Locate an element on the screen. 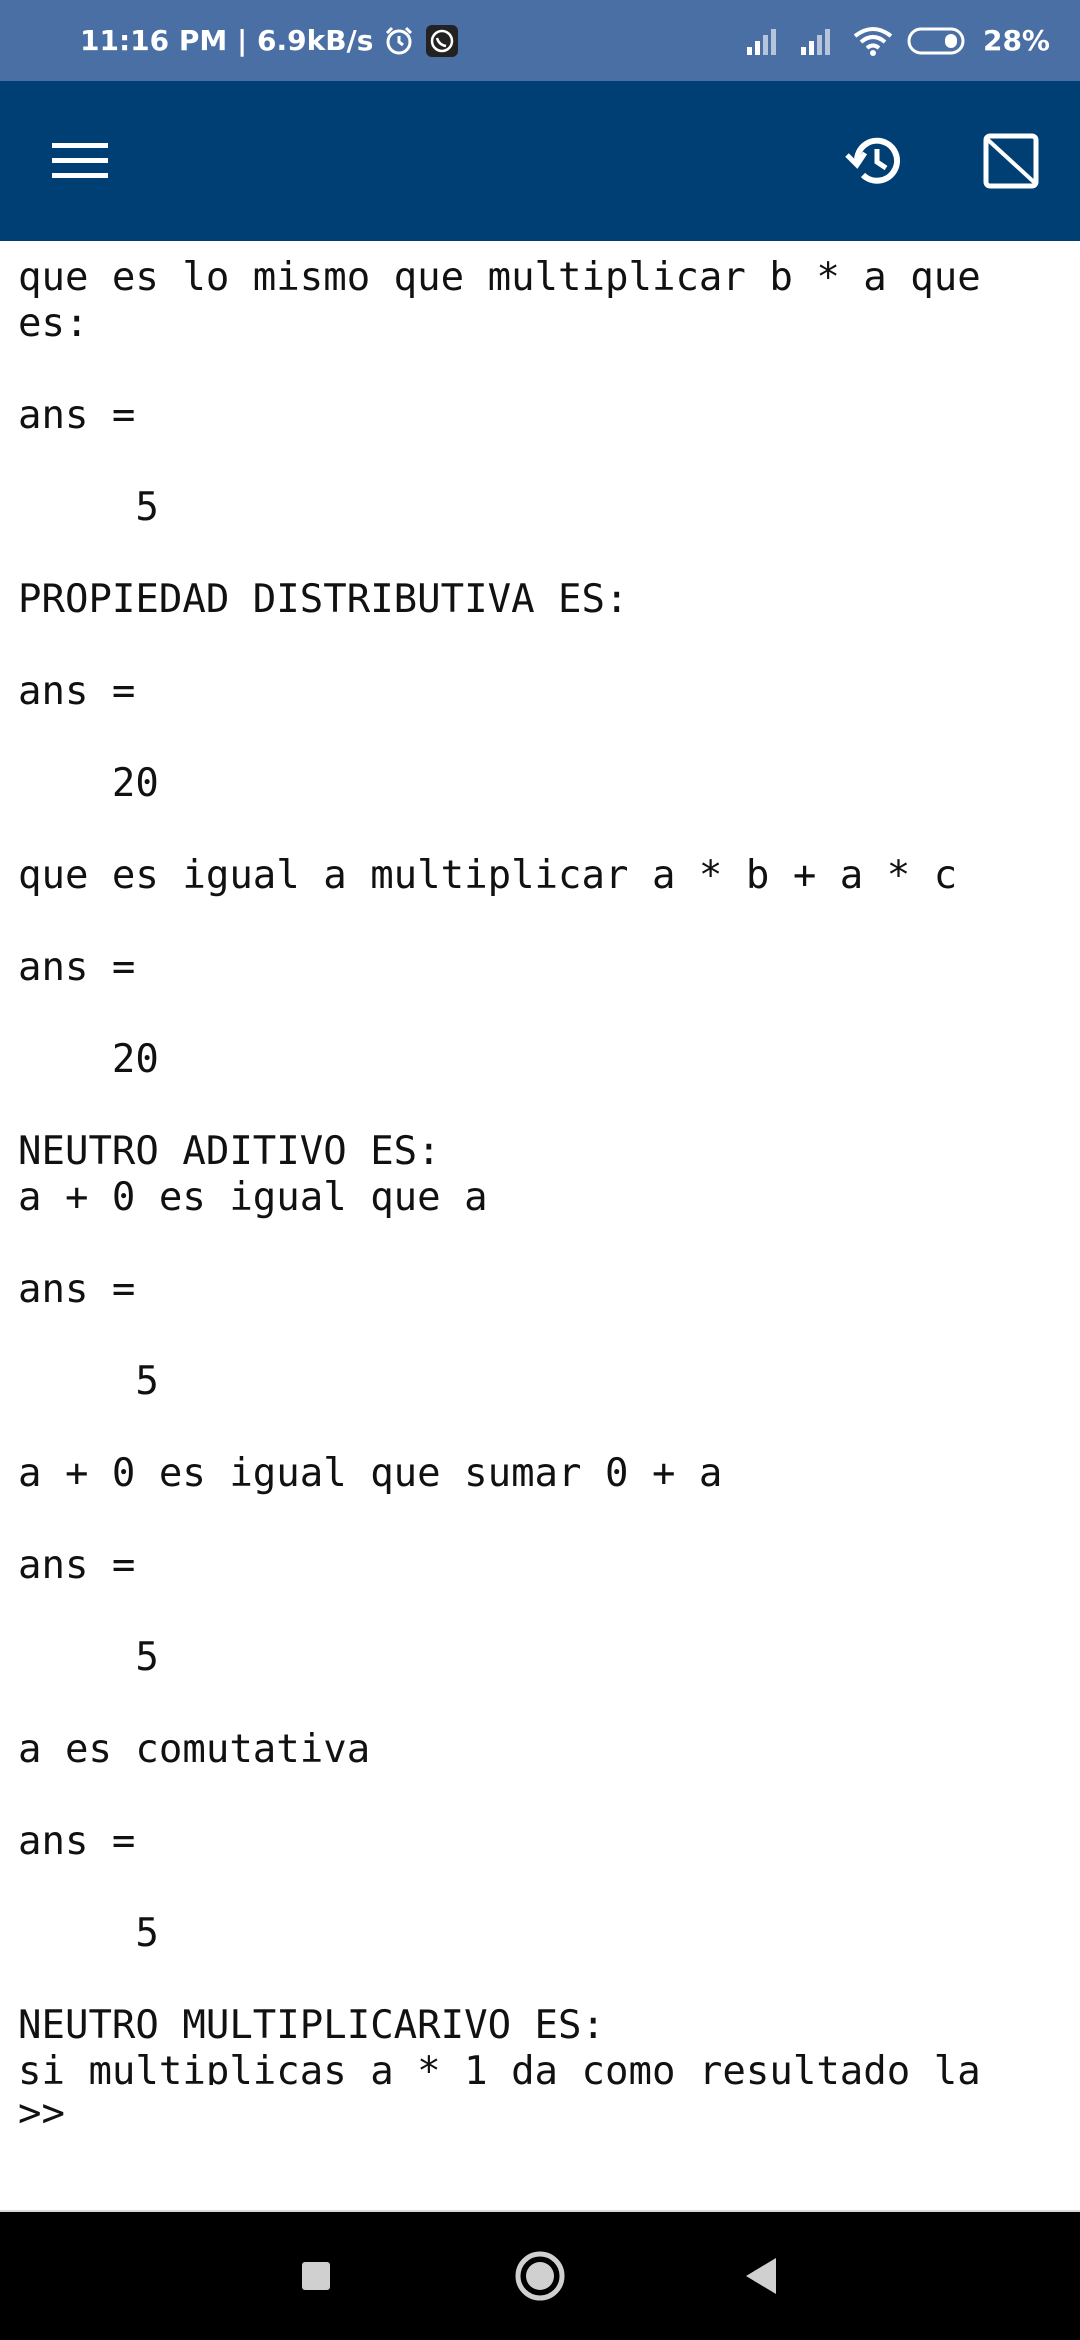  wifi-icon is located at coordinates (873, 41).